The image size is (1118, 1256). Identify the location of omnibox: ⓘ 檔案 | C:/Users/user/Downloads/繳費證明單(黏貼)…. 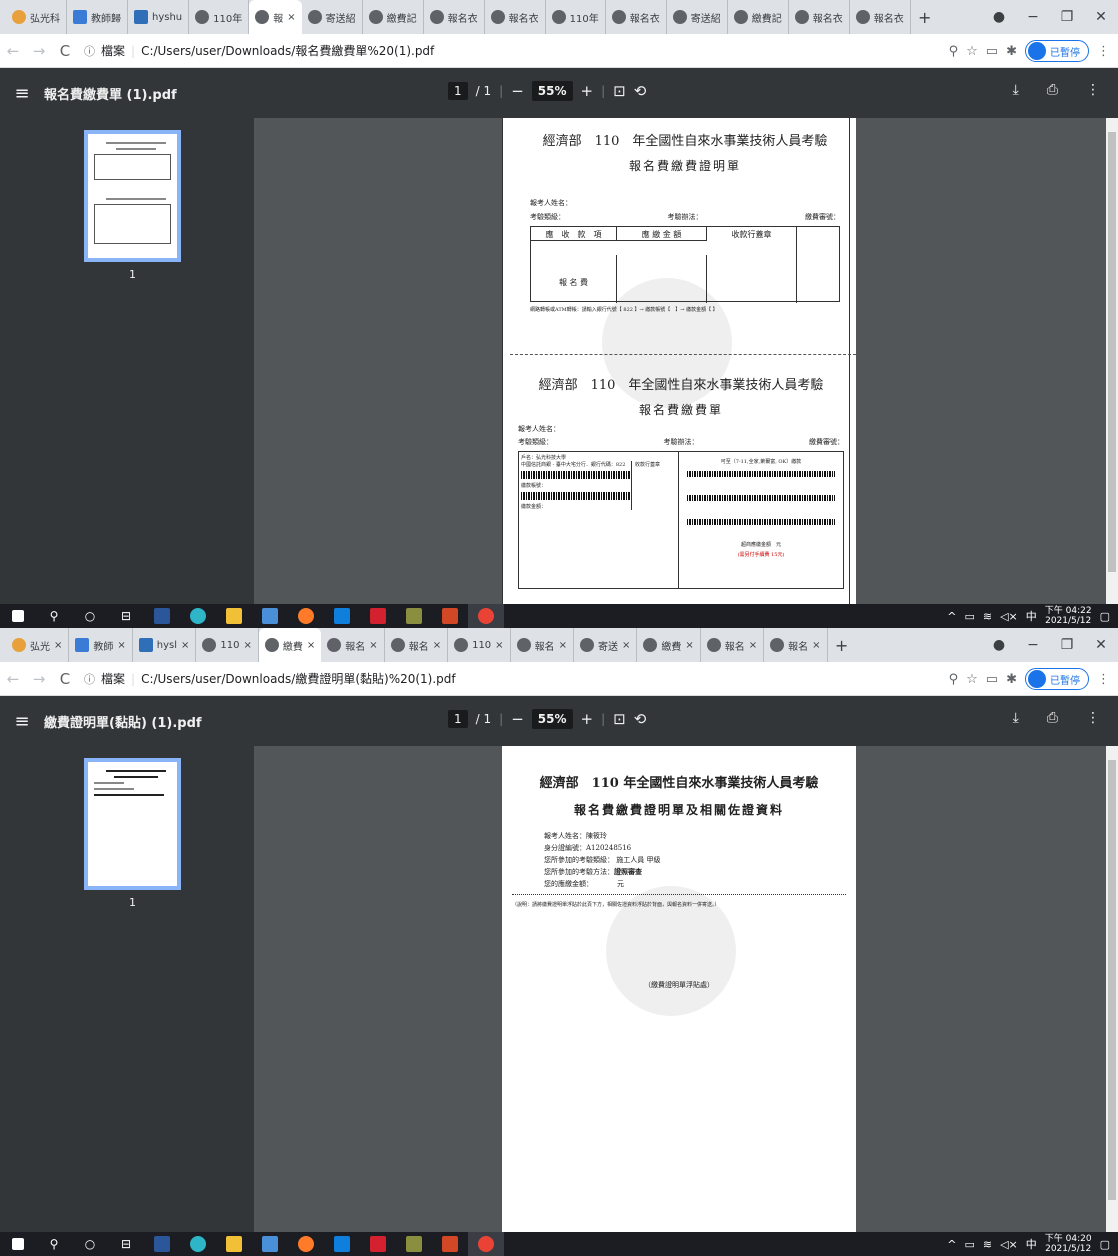
(270, 678).